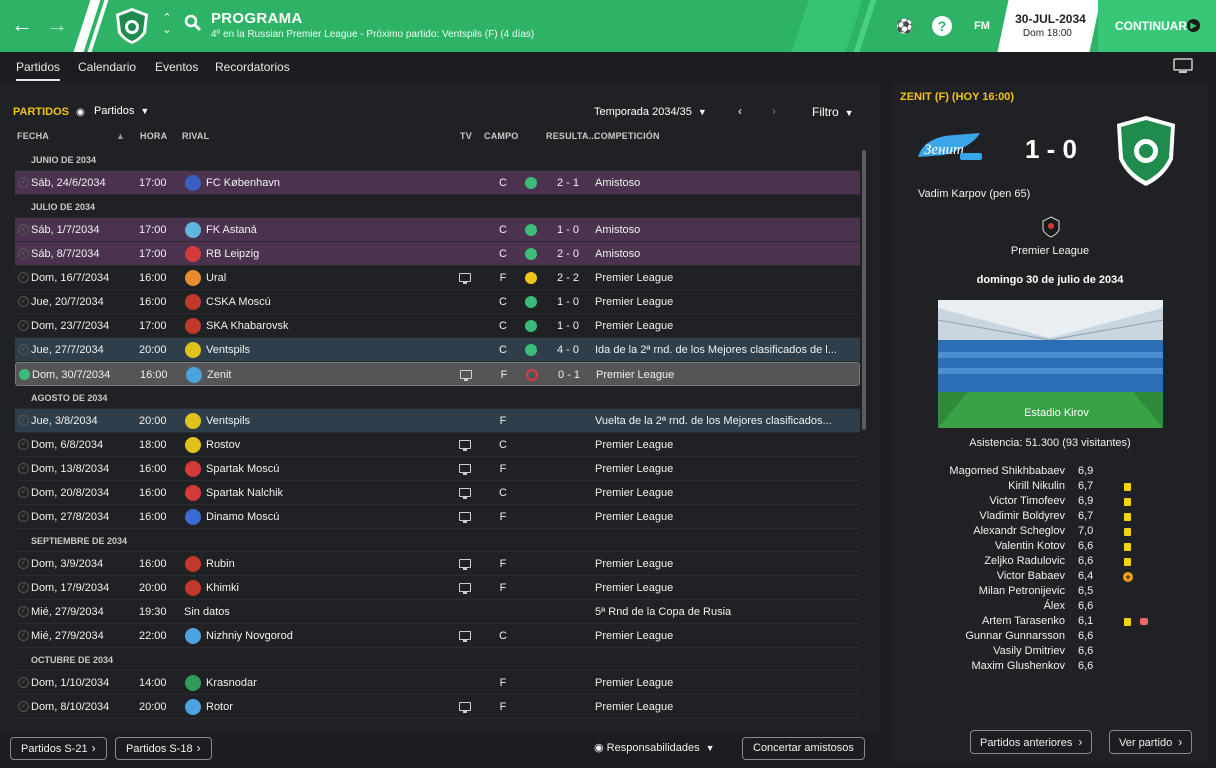  I want to click on scrollbar, so click(864, 290).